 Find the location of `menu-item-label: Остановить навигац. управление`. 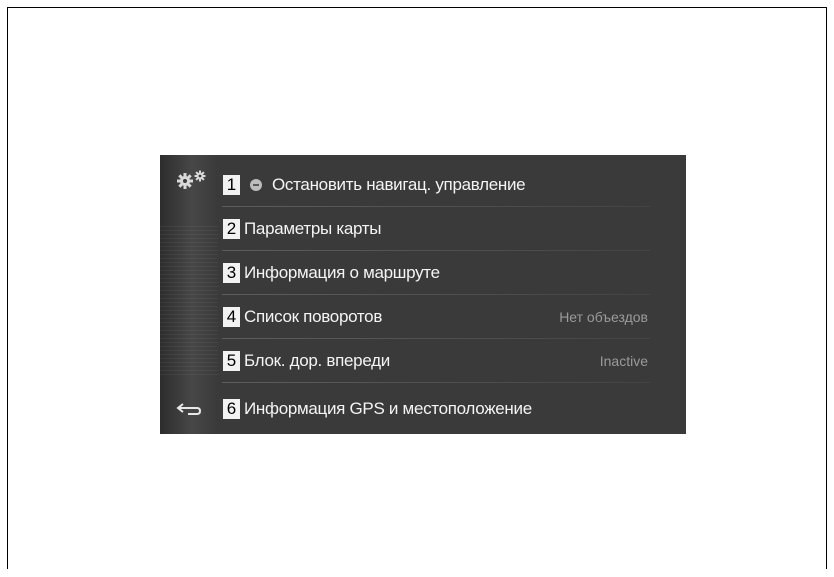

menu-item-label: Остановить навигац. управление is located at coordinates (399, 184).